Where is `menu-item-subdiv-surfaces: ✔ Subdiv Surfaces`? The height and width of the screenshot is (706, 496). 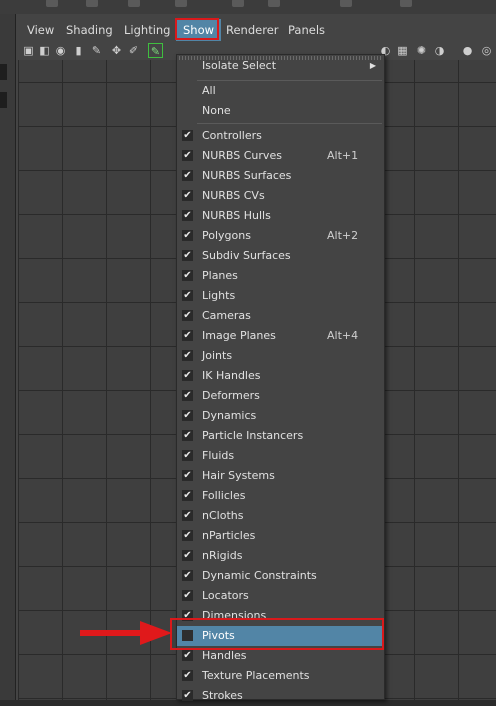 menu-item-subdiv-surfaces: ✔ Subdiv Surfaces is located at coordinates (280, 256).